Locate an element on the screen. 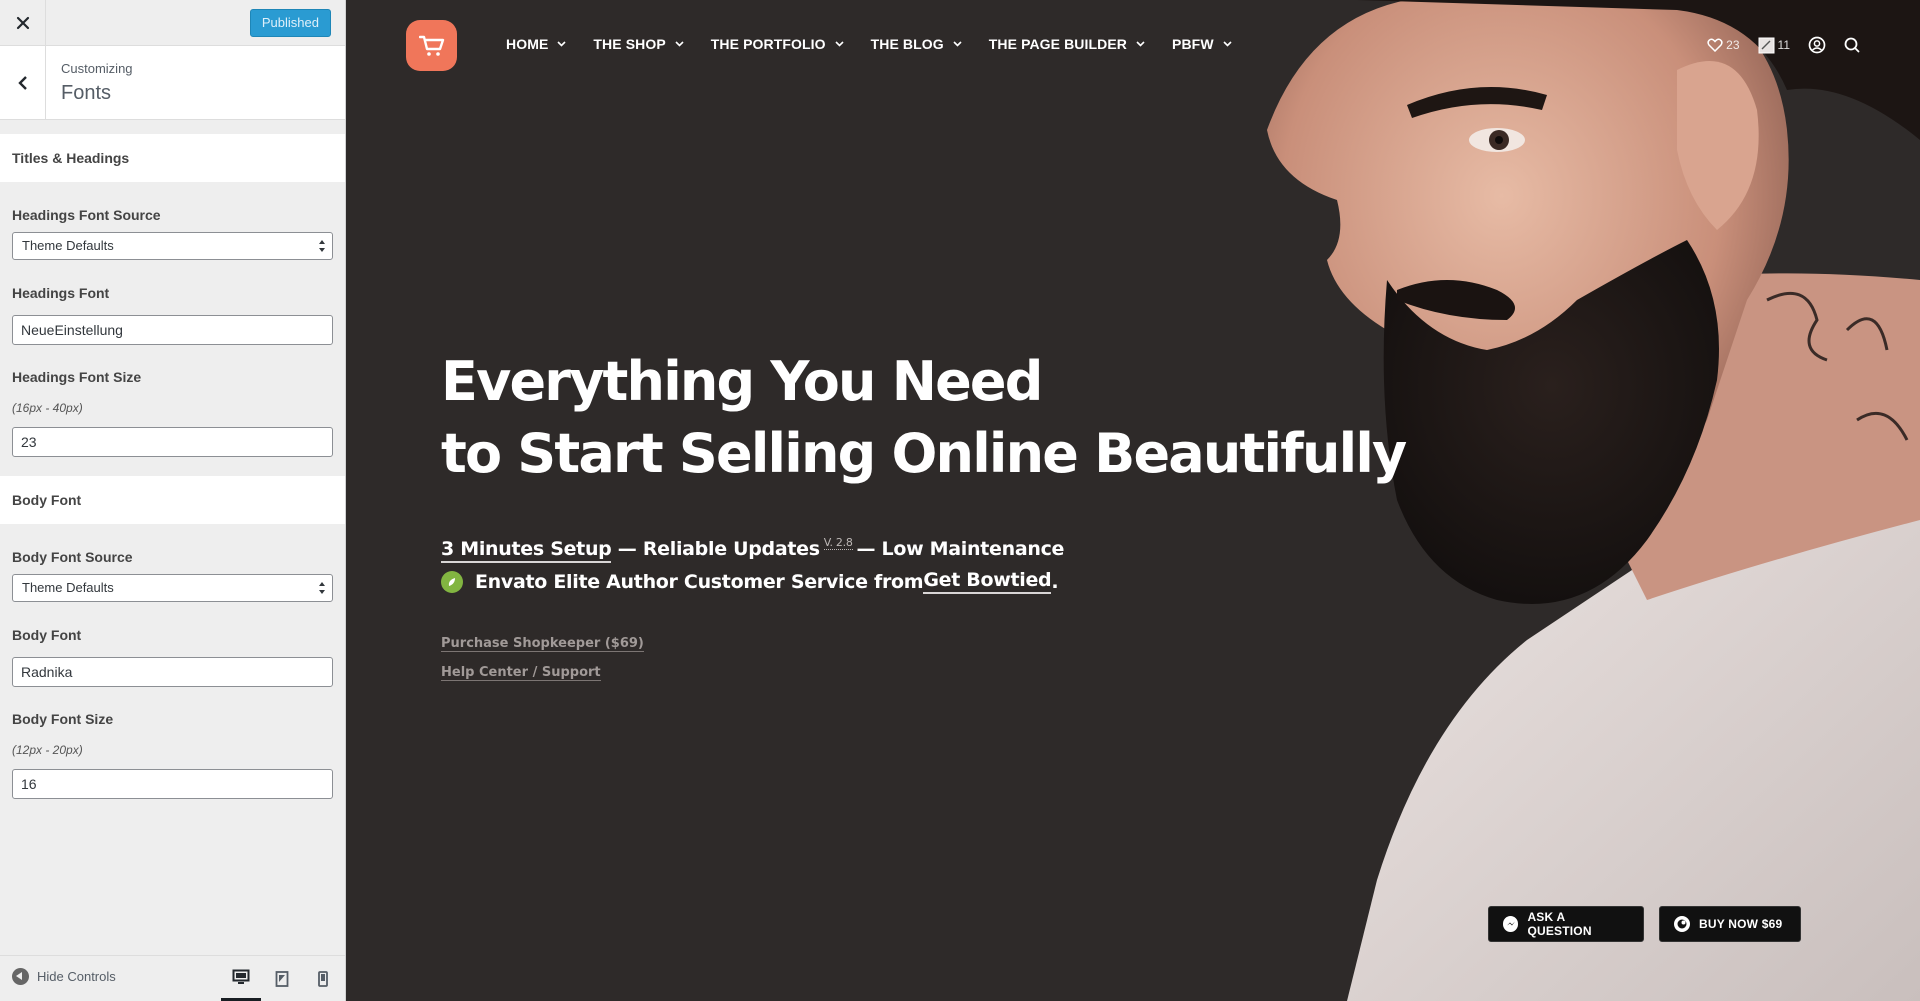 The width and height of the screenshot is (1920, 1001). body-font-input: Radnika is located at coordinates (172, 672).